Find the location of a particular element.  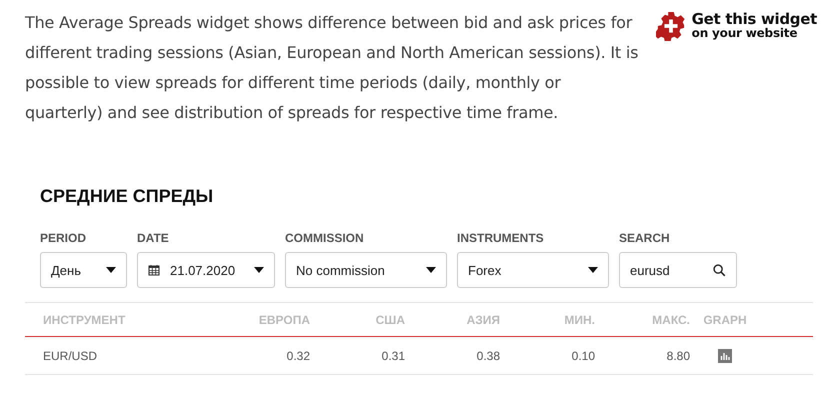

search-field: eurusd is located at coordinates (678, 270).